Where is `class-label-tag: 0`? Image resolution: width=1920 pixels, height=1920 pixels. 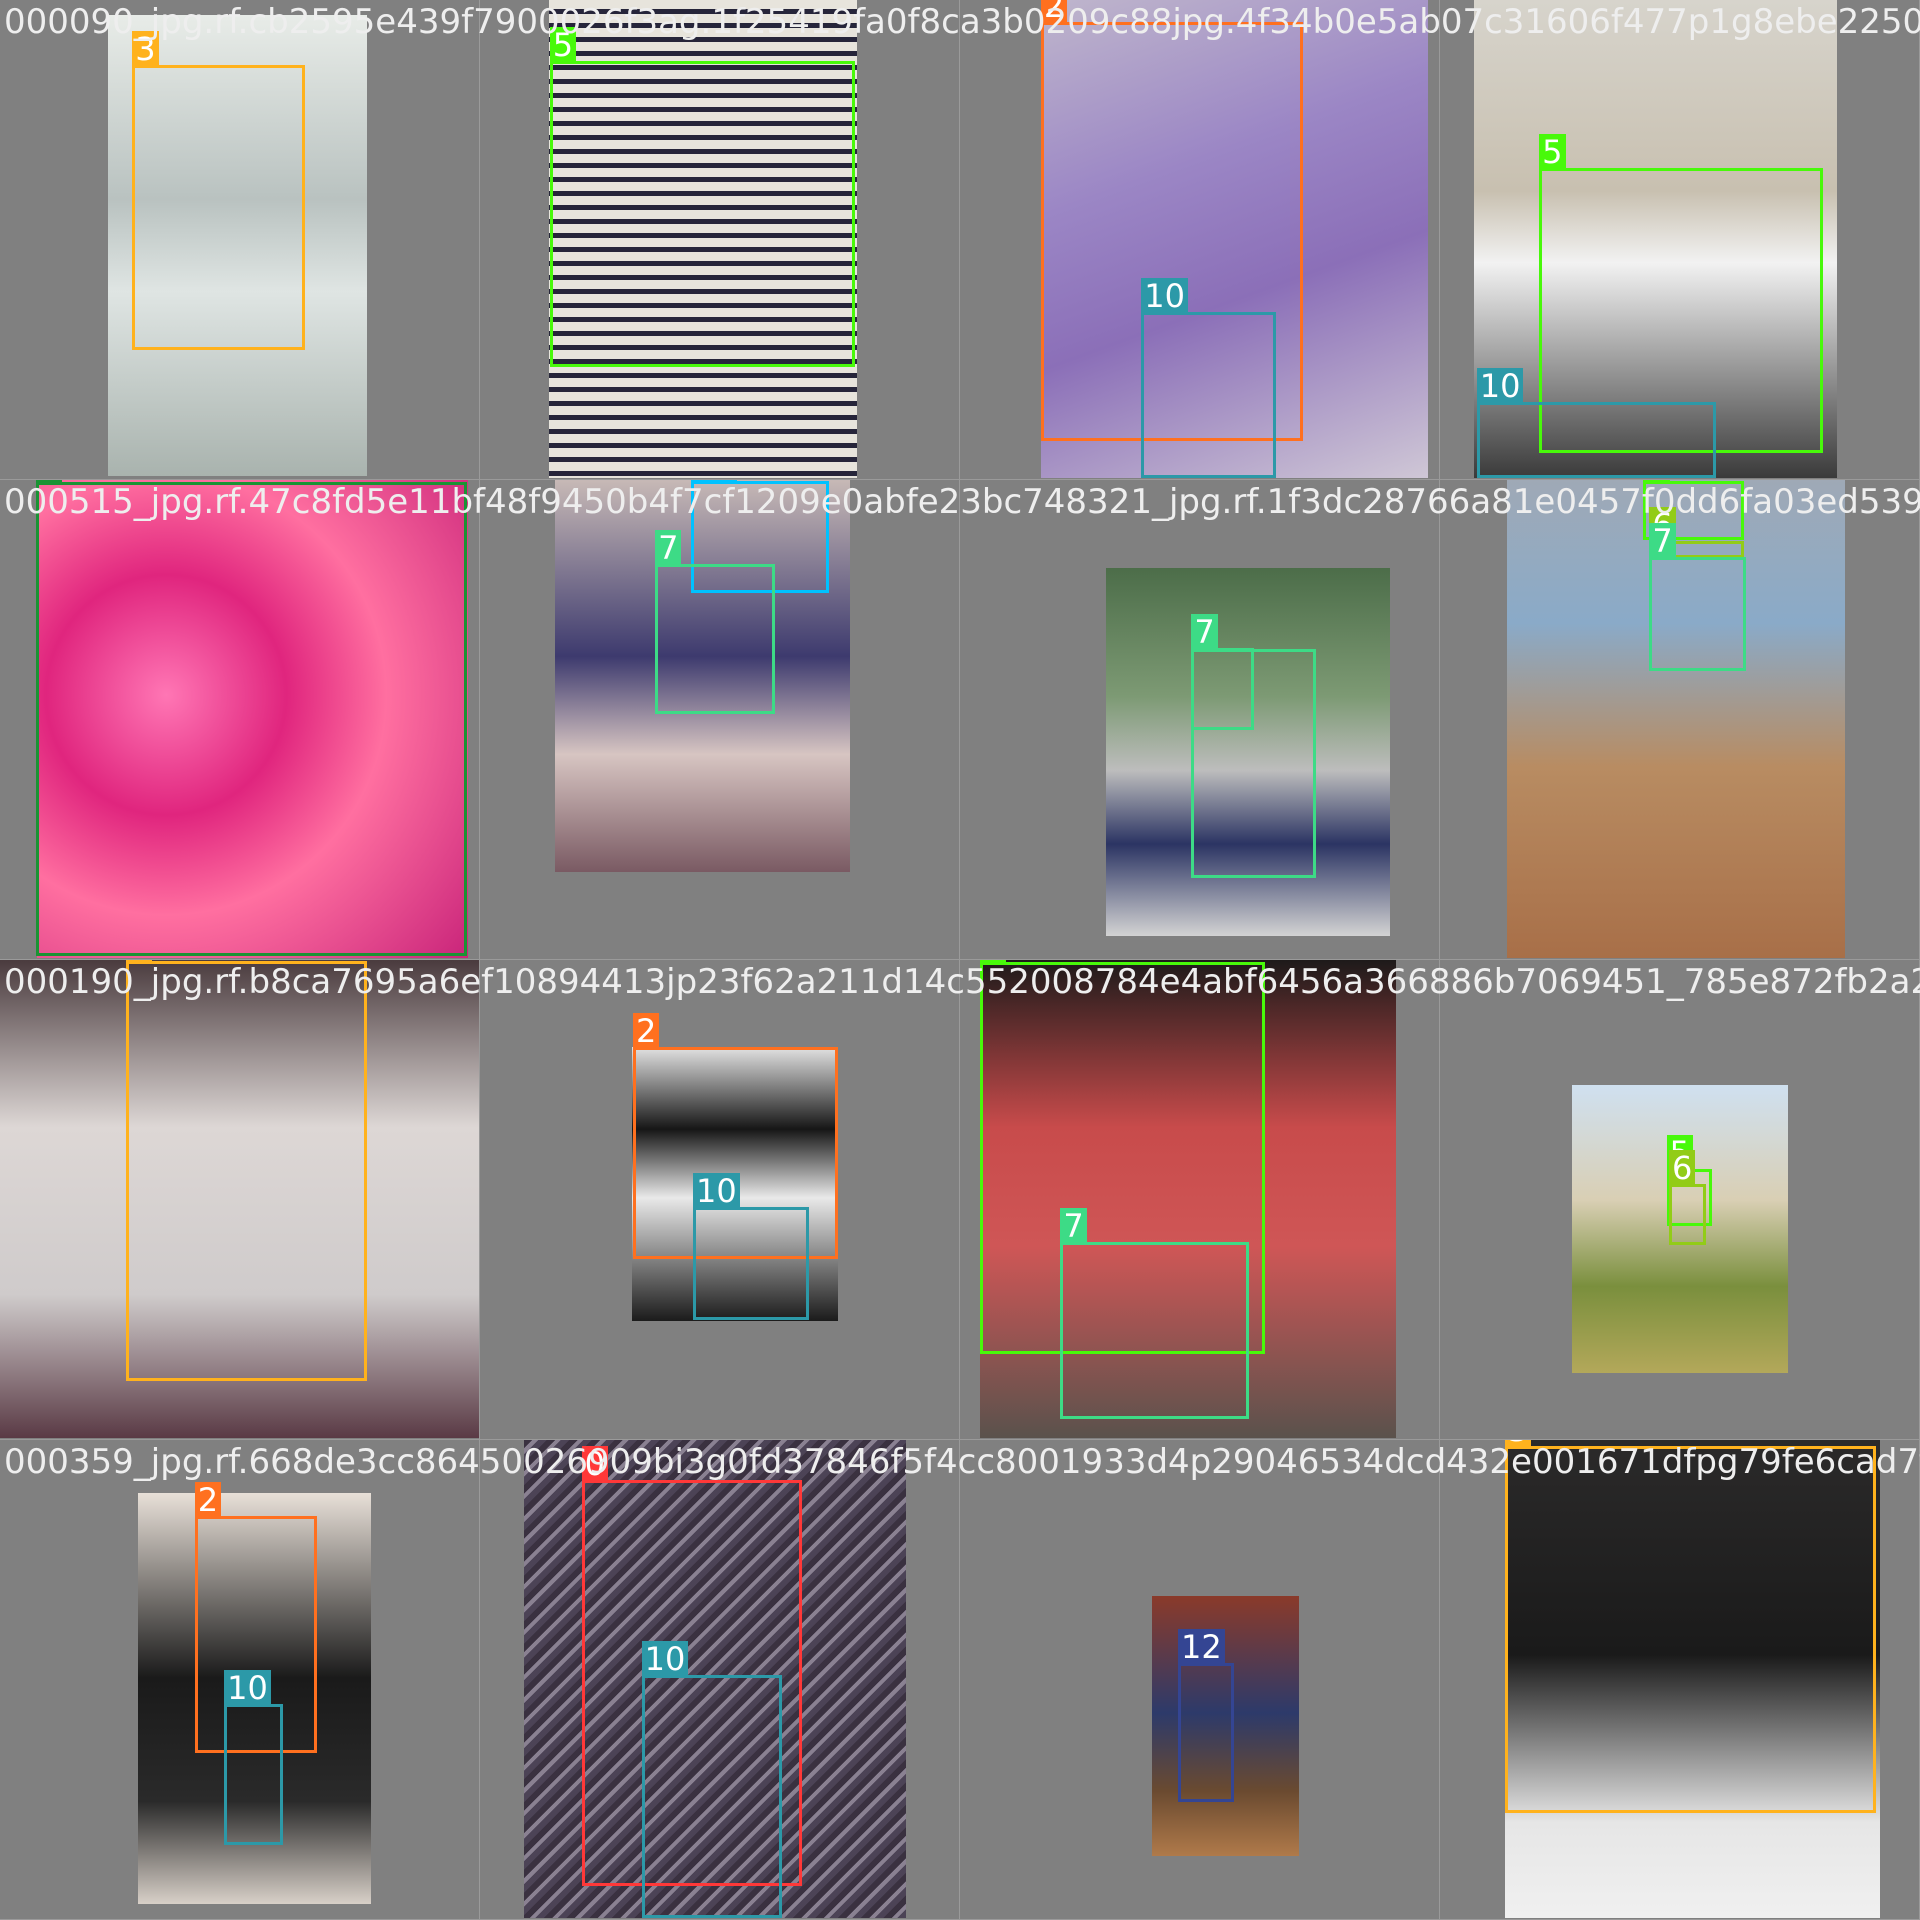
class-label-tag: 0 is located at coordinates (594, 1464).